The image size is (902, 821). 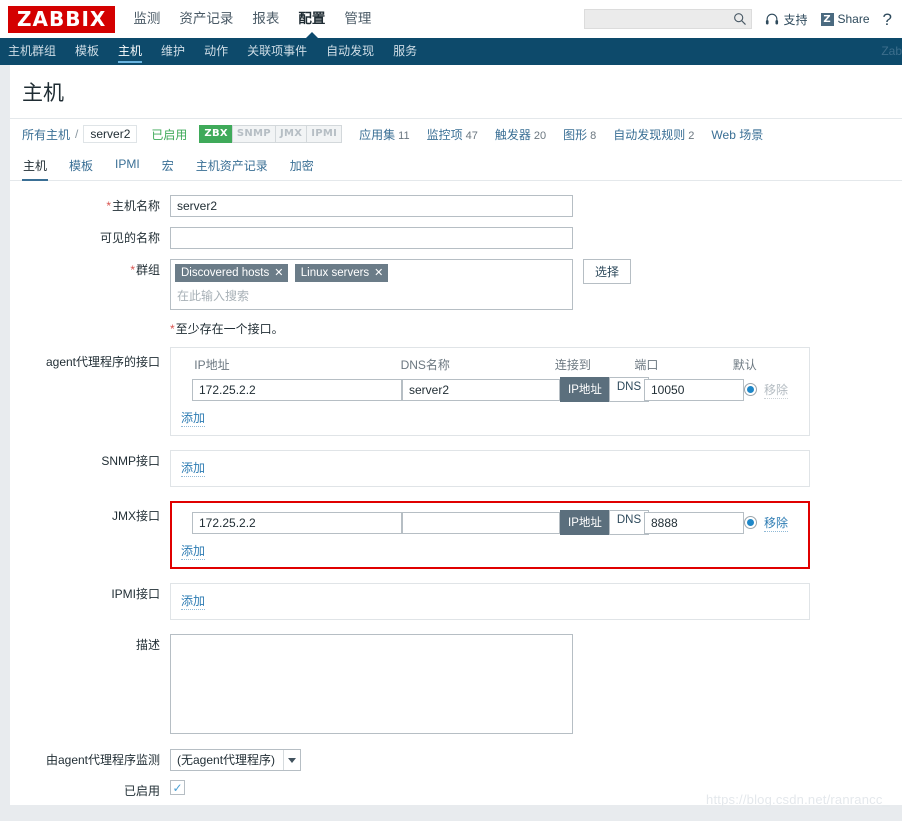 What do you see at coordinates (193, 601) in the screenshot?
I see `ipmi-add-link: 添加` at bounding box center [193, 601].